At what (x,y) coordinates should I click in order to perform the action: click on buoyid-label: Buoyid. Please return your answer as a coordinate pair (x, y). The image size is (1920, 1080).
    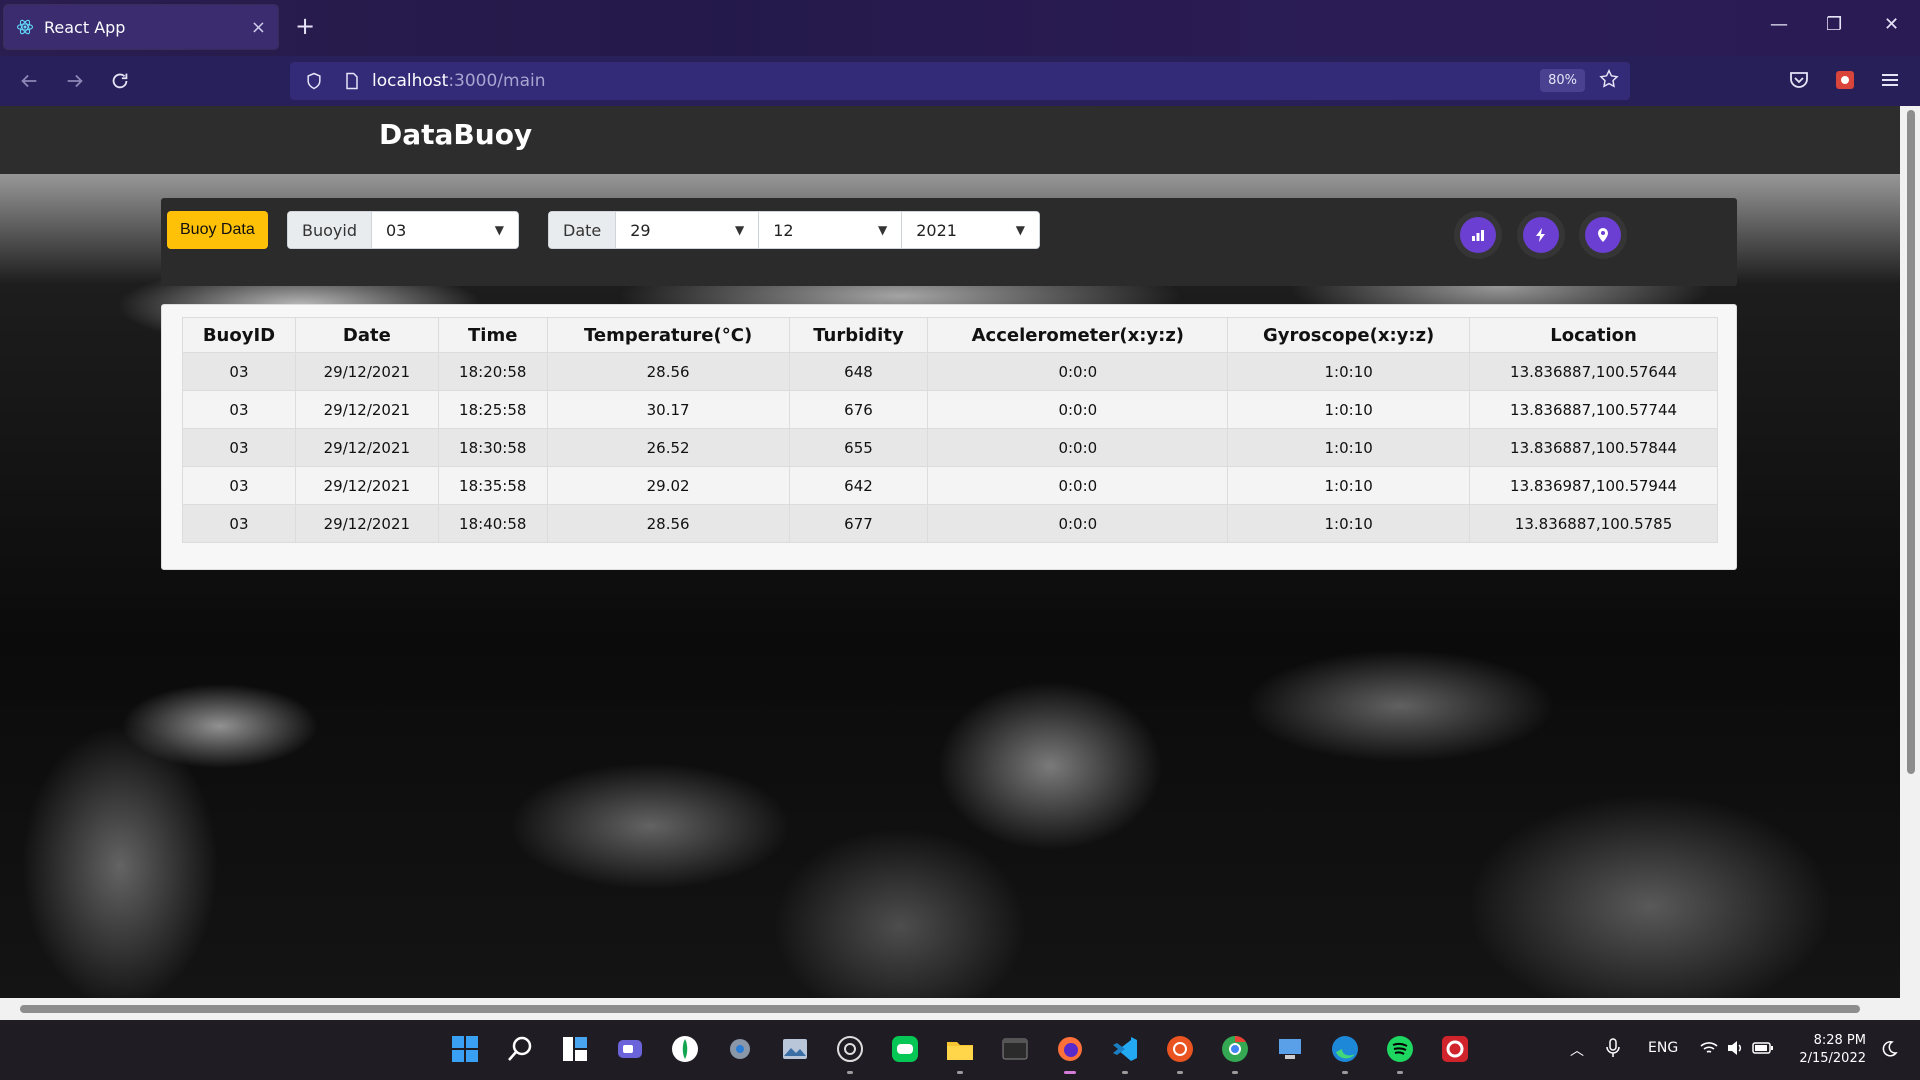
    Looking at the image, I should click on (330, 230).